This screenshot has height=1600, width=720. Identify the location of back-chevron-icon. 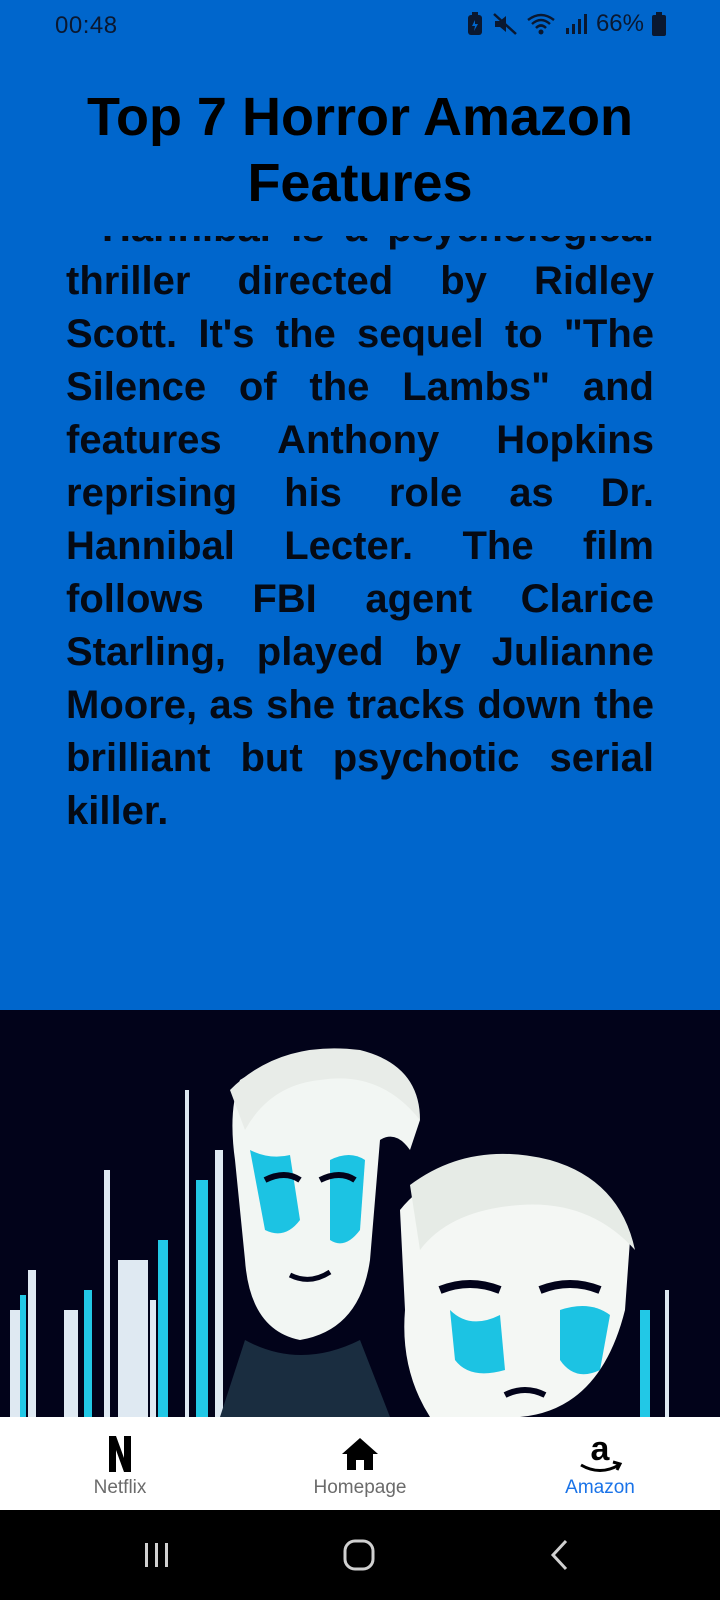
(559, 1555).